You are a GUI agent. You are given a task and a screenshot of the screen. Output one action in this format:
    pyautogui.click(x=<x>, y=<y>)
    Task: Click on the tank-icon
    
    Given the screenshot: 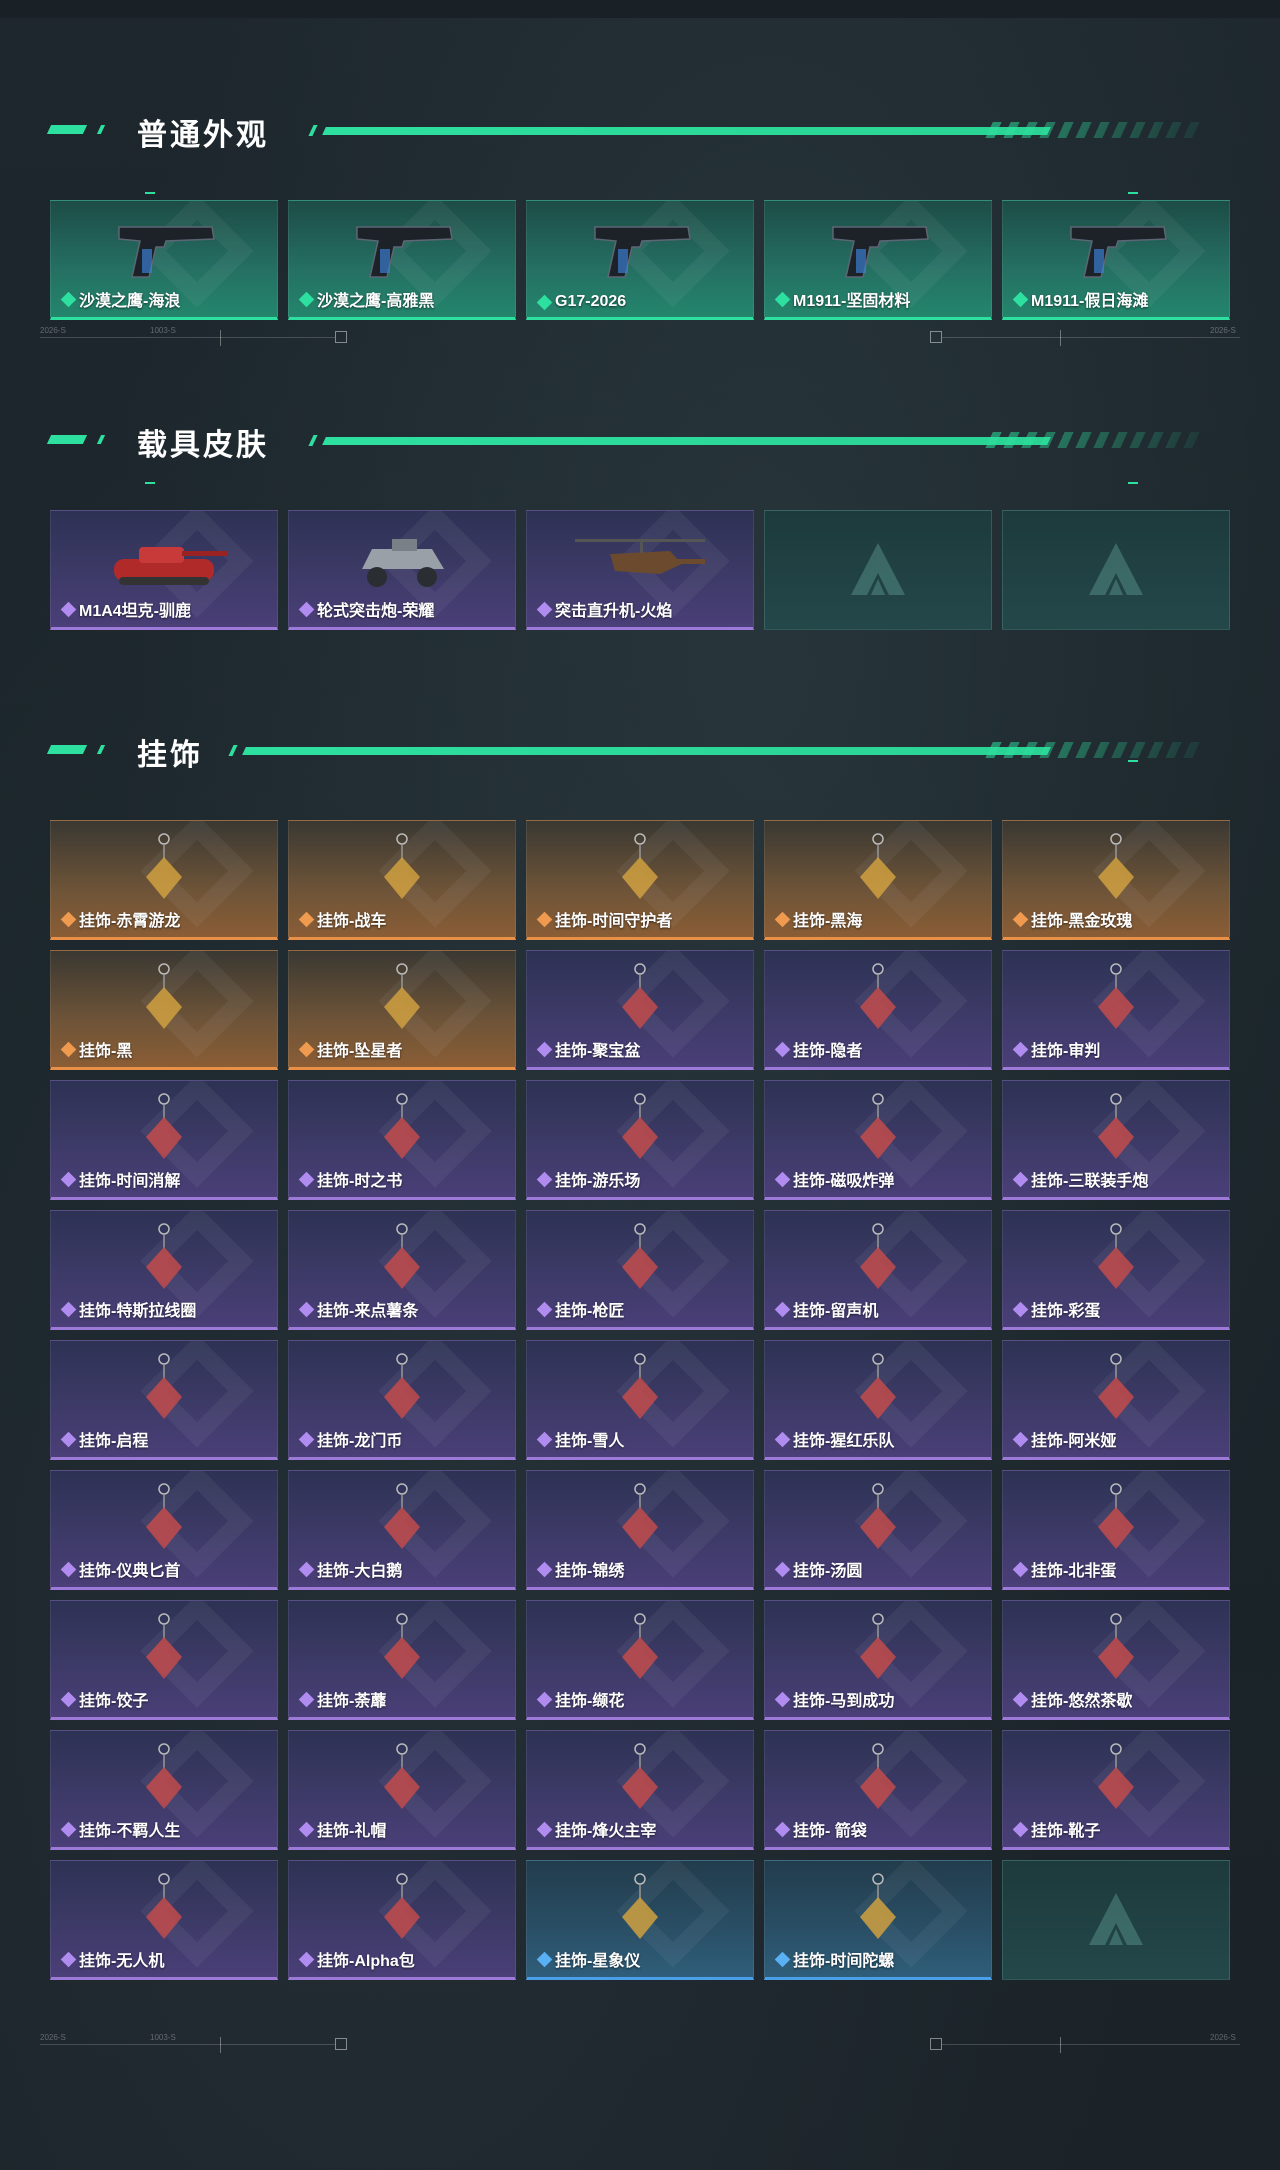 What is the action you would take?
    pyautogui.click(x=170, y=566)
    